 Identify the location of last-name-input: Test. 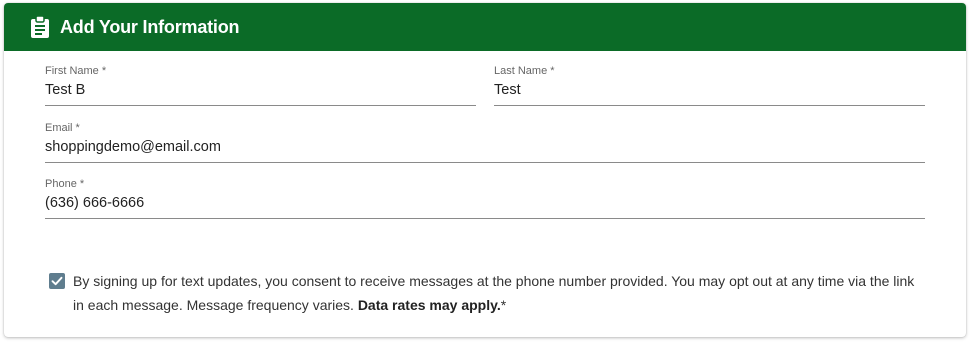
(507, 90).